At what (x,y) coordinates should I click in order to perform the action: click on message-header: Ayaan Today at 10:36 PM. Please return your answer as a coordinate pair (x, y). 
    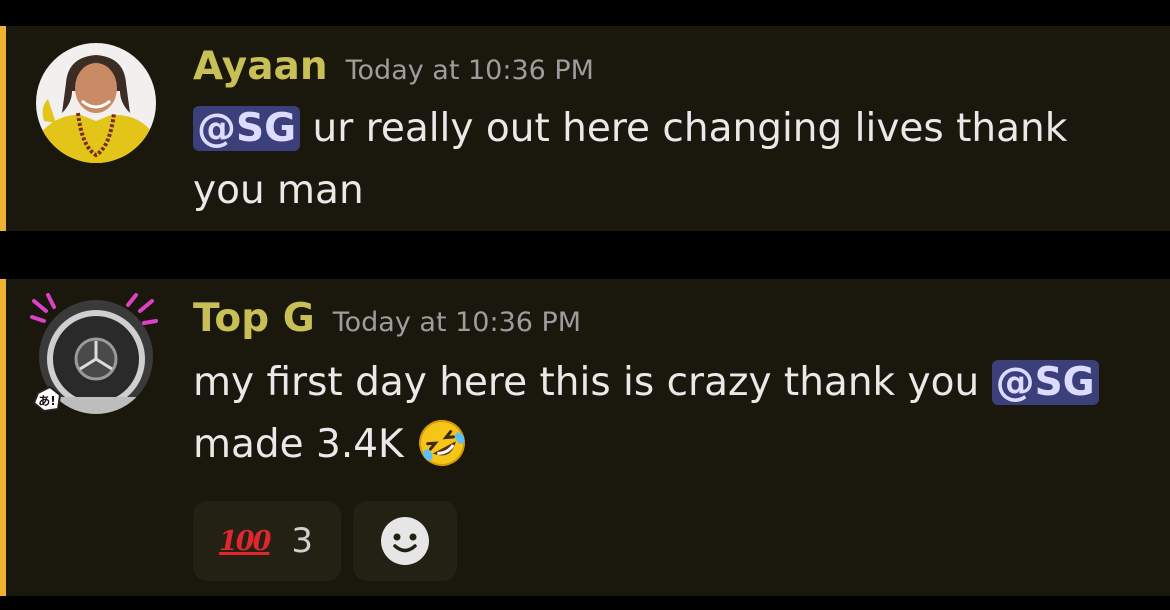
    Looking at the image, I should click on (393, 66).